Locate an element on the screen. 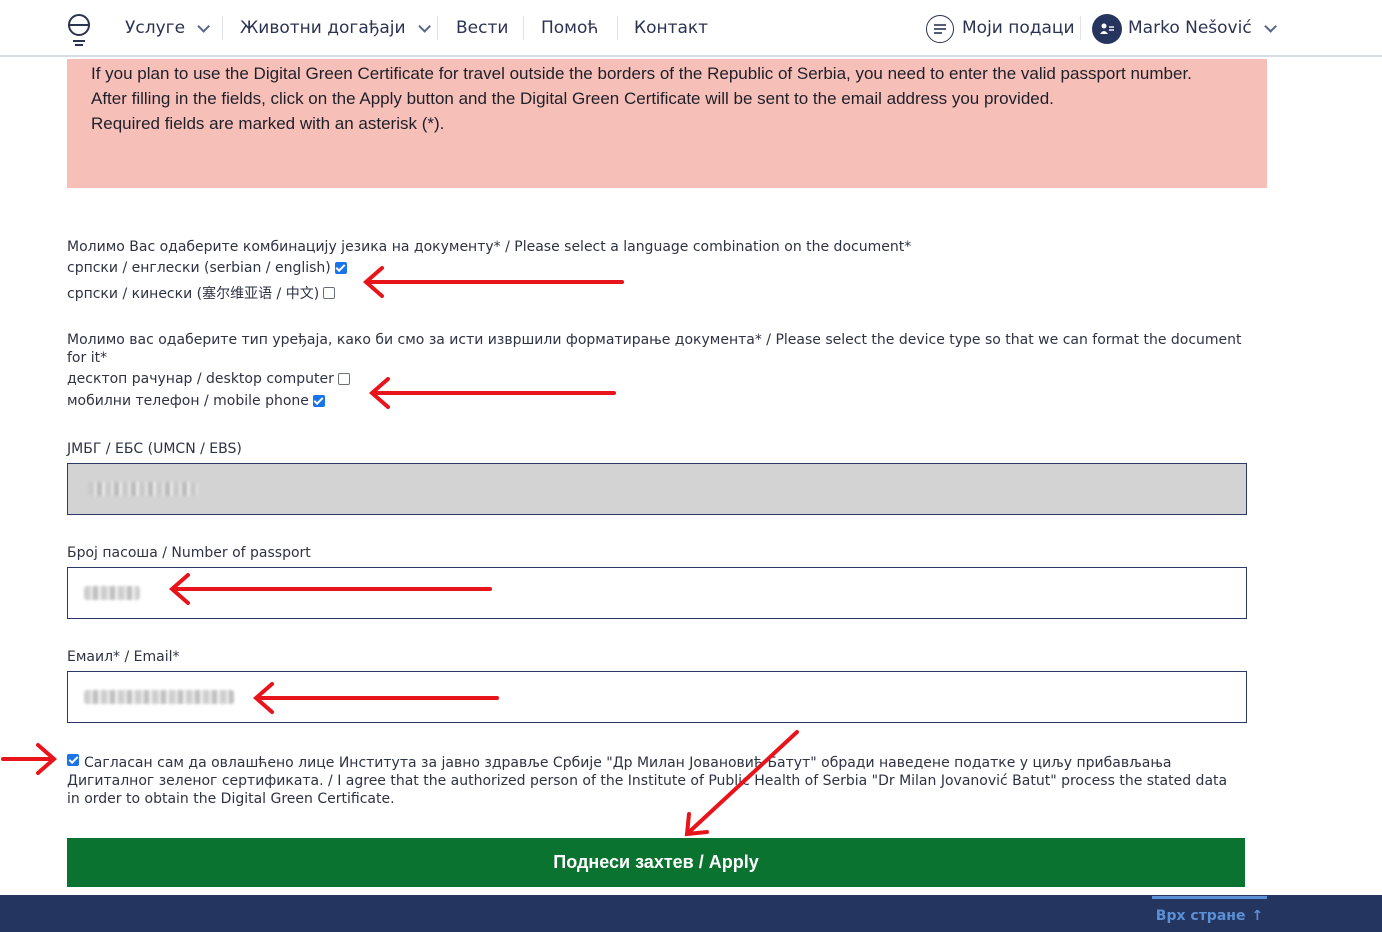 The image size is (1382, 932). umcn-field is located at coordinates (657, 489).